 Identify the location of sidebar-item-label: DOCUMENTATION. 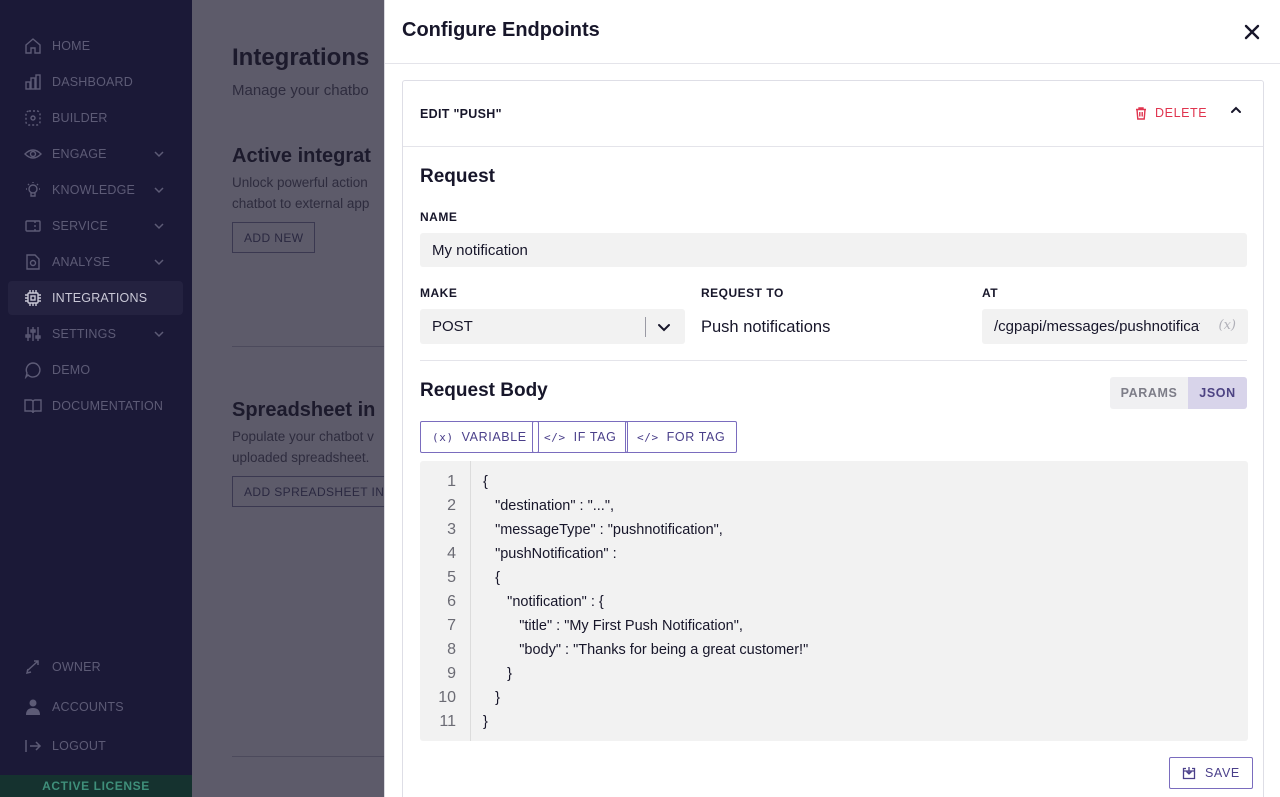
(108, 406).